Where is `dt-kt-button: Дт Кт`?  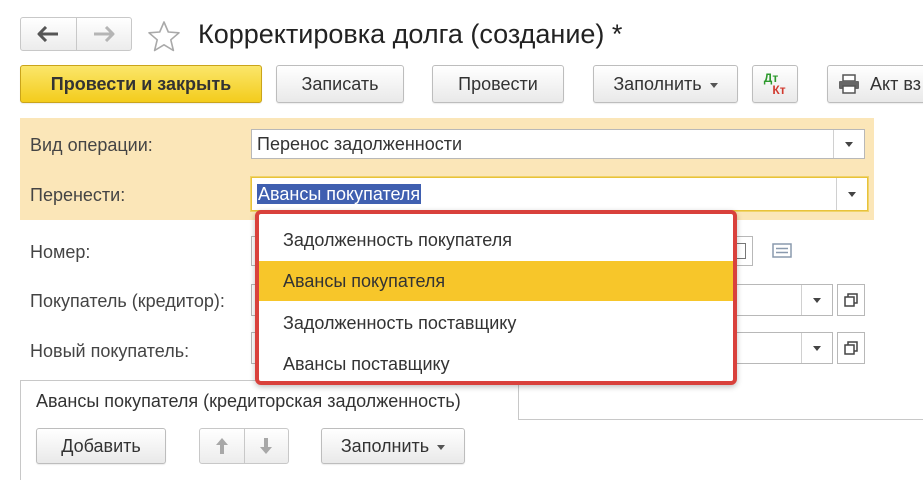 dt-kt-button: Дт Кт is located at coordinates (775, 84).